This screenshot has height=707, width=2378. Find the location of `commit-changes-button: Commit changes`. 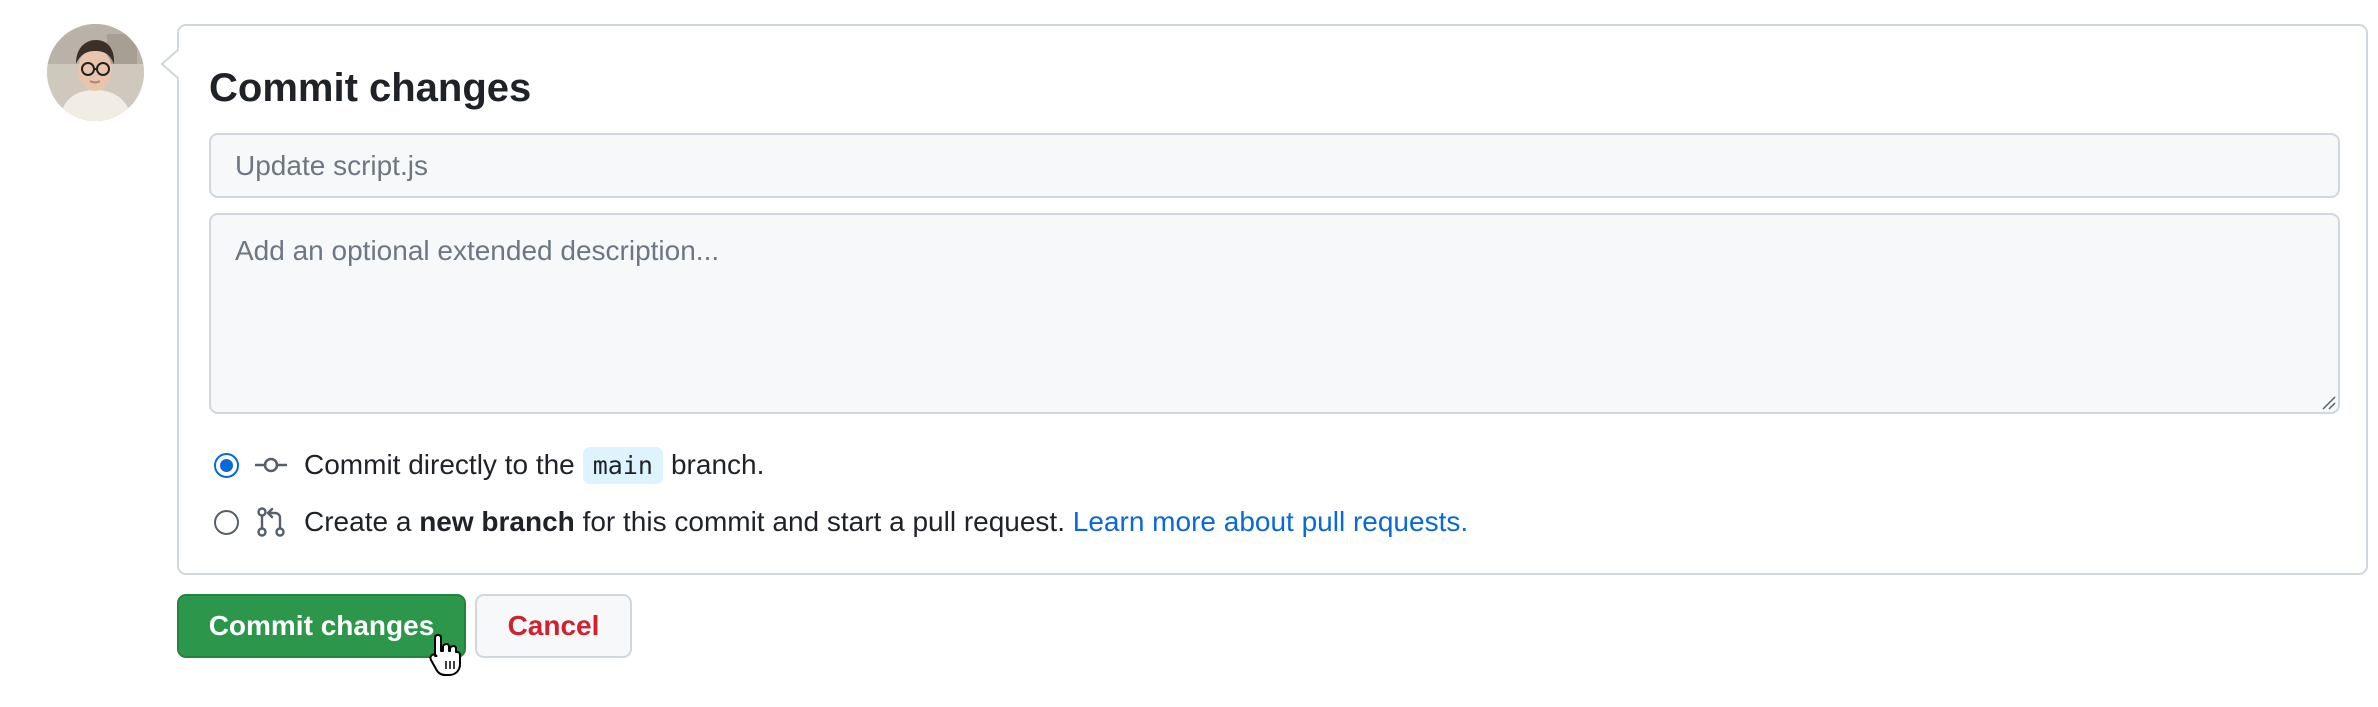

commit-changes-button: Commit changes is located at coordinates (321, 626).